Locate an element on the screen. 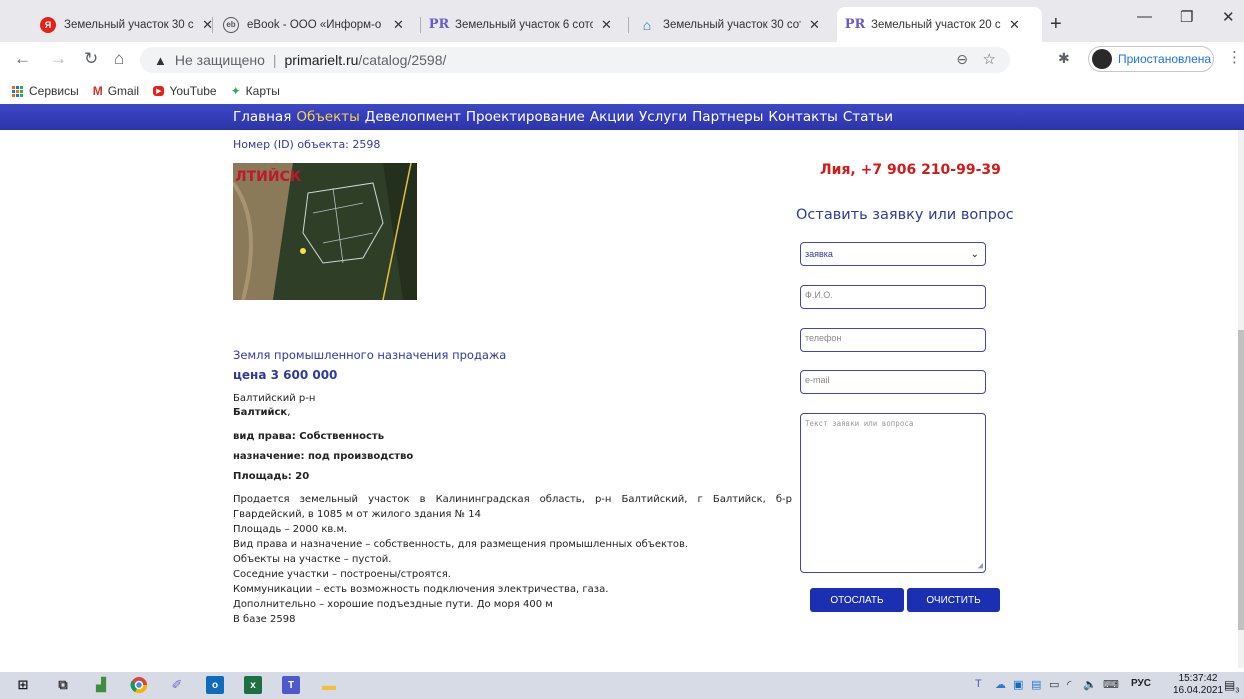  folder-icon: ▬ is located at coordinates (329, 685).